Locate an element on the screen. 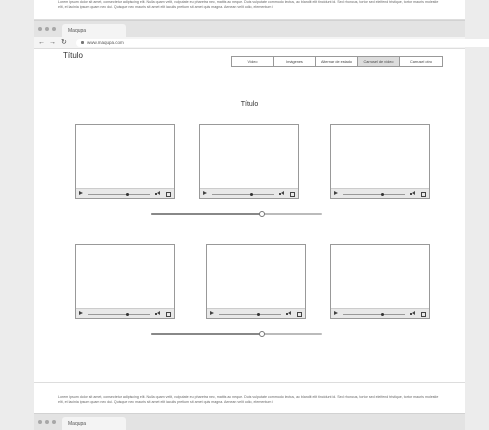 Image resolution: width=489 pixels, height=430 pixels. address-url: www.maqupa.com is located at coordinates (105, 42).